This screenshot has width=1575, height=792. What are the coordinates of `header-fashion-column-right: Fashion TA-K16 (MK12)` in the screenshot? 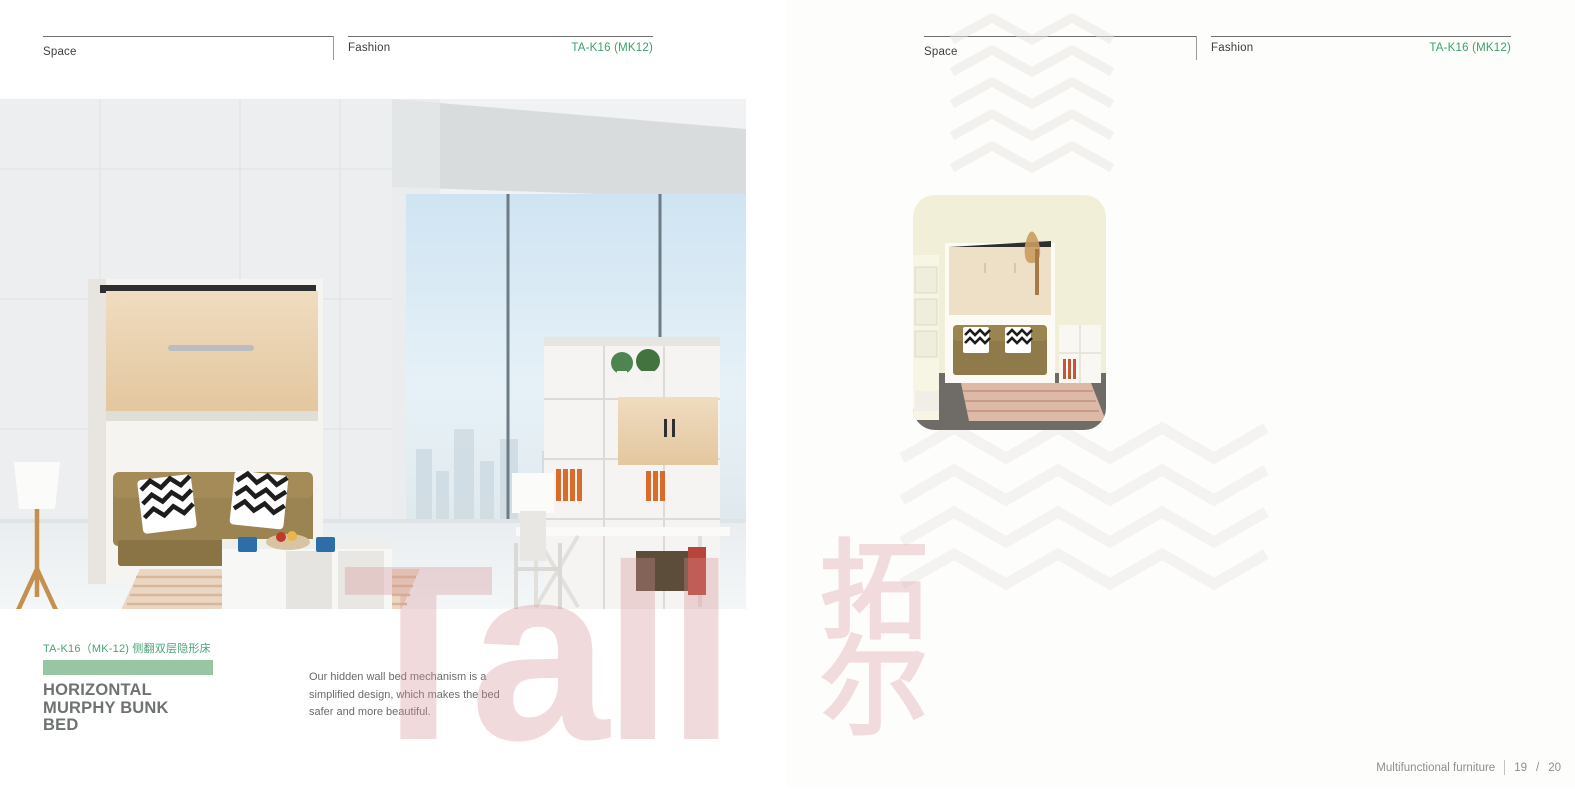 It's located at (1361, 45).